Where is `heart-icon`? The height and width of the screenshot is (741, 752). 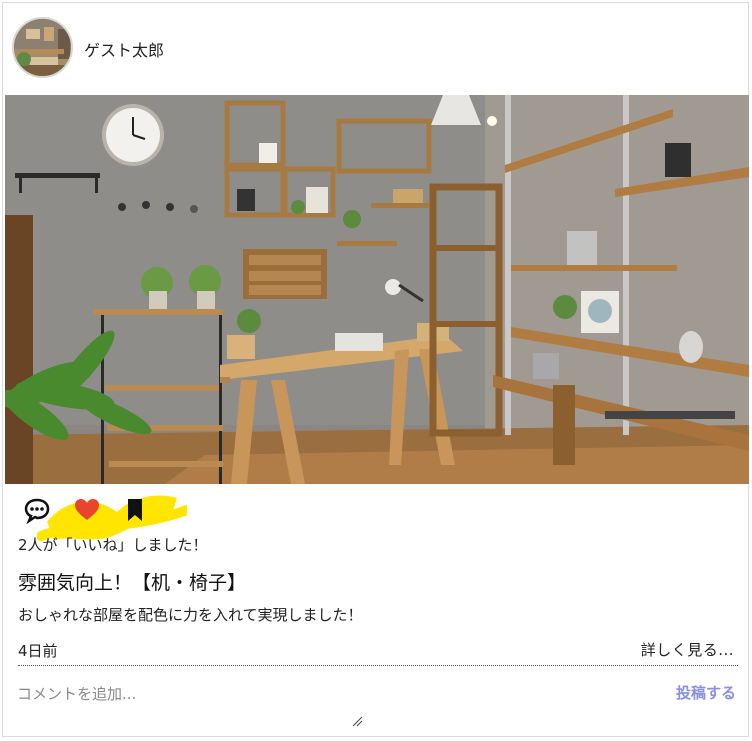 heart-icon is located at coordinates (87, 509).